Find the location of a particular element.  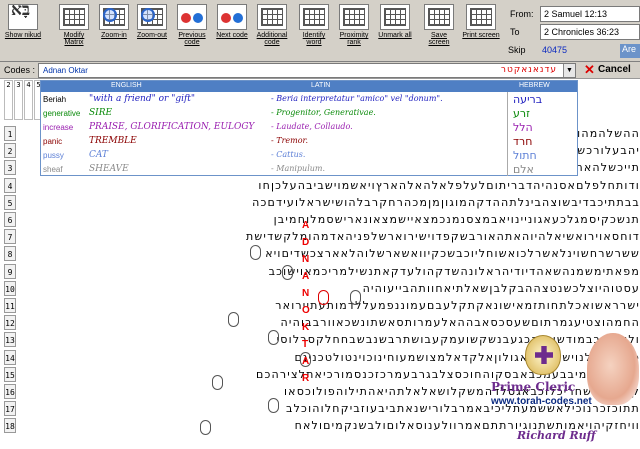

word-latin: - Tremor. is located at coordinates (290, 140).